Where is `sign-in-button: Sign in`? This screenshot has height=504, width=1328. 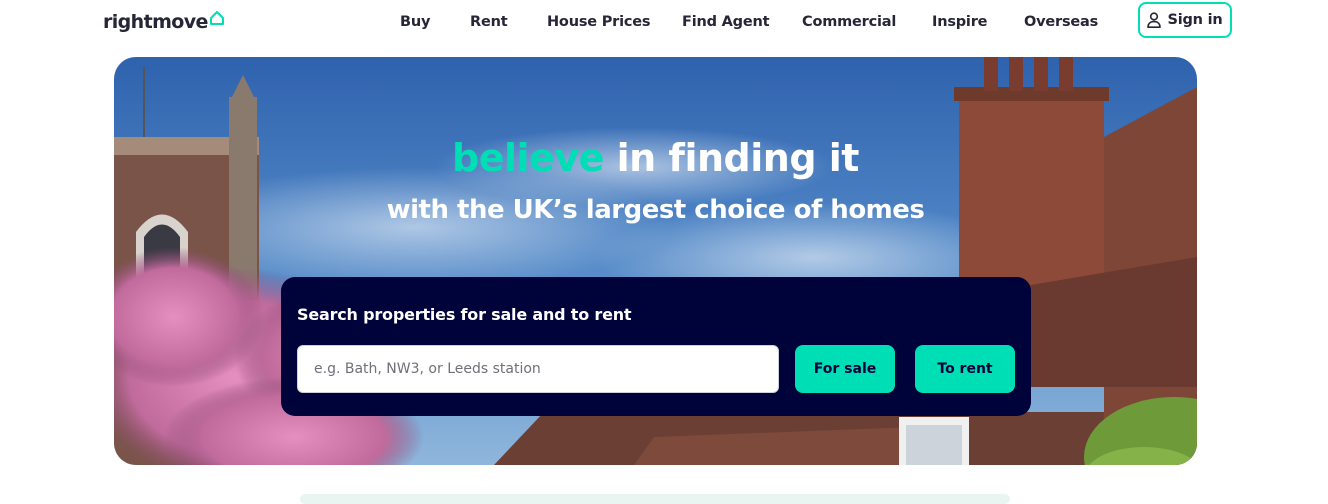
sign-in-button: Sign in is located at coordinates (1185, 20).